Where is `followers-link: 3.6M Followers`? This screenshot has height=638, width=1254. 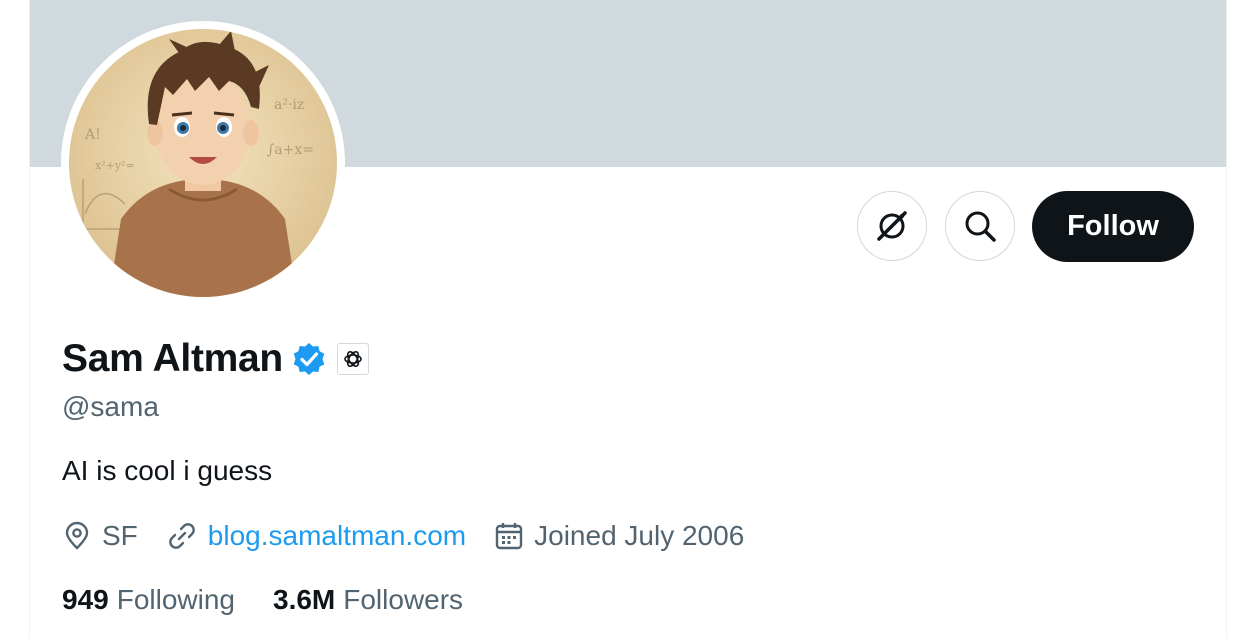 followers-link: 3.6M Followers is located at coordinates (368, 600).